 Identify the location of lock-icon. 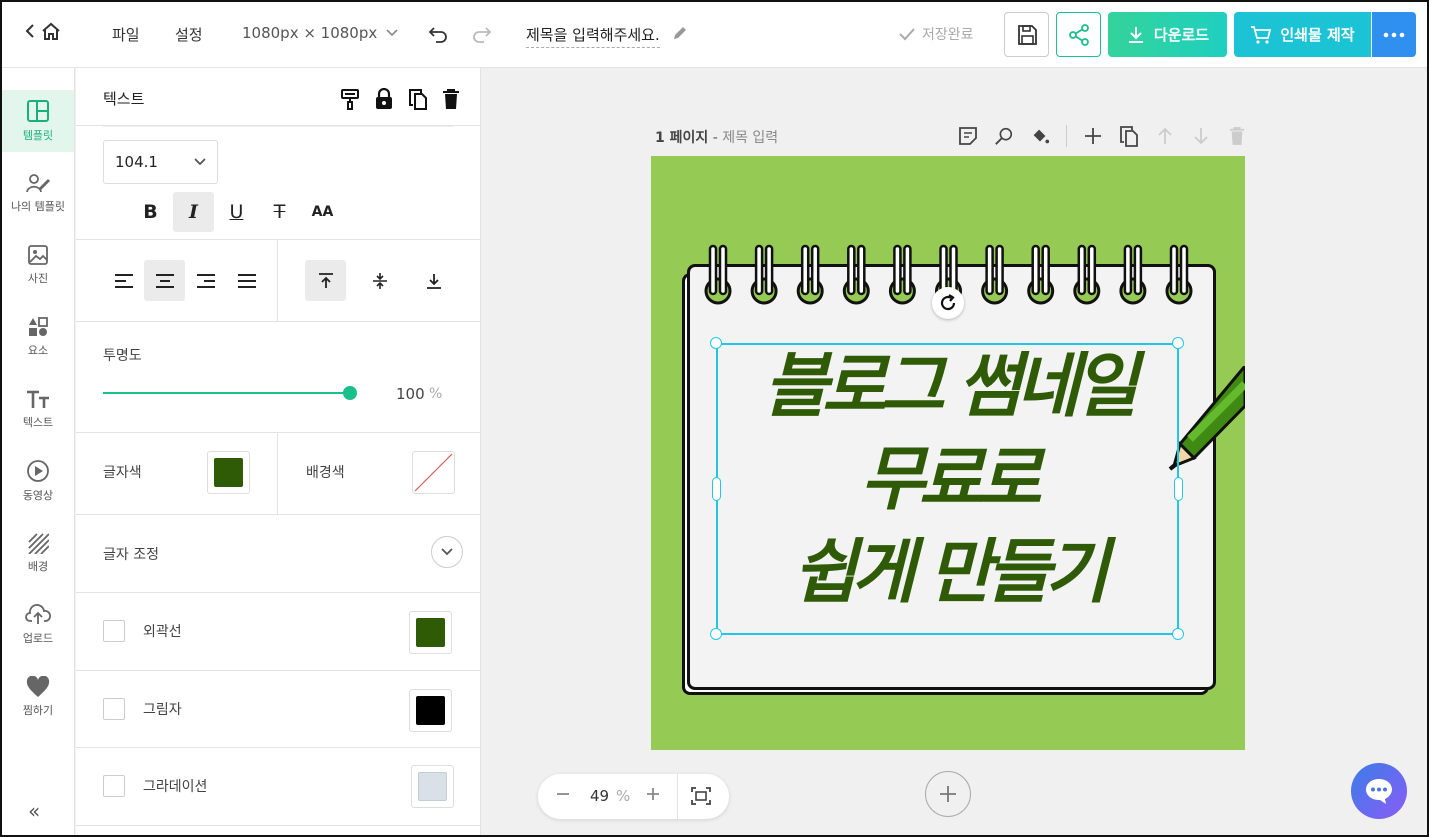
(384, 99).